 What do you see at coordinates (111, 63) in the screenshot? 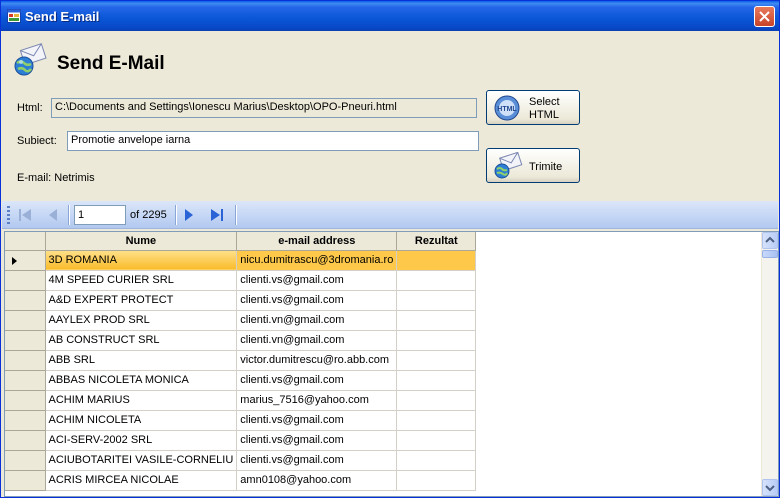
I see `page-title: Send E-Mail` at bounding box center [111, 63].